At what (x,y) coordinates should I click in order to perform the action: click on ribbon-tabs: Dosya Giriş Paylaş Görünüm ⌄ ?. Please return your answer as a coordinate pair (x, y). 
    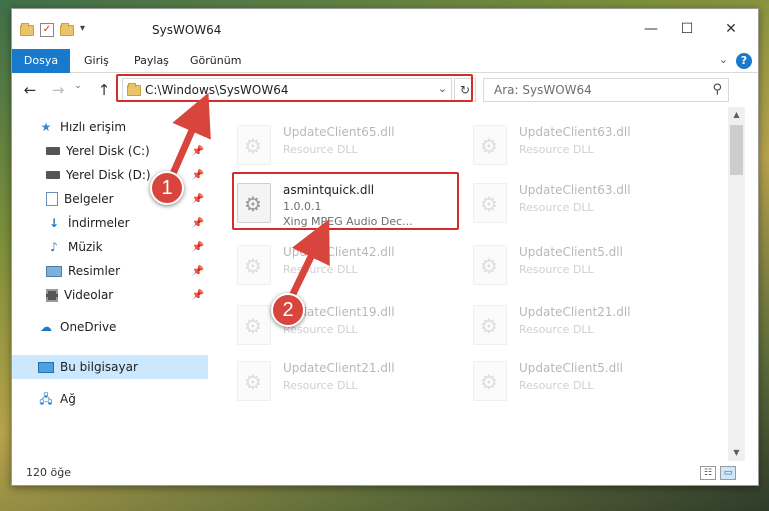
    Looking at the image, I should click on (385, 77).